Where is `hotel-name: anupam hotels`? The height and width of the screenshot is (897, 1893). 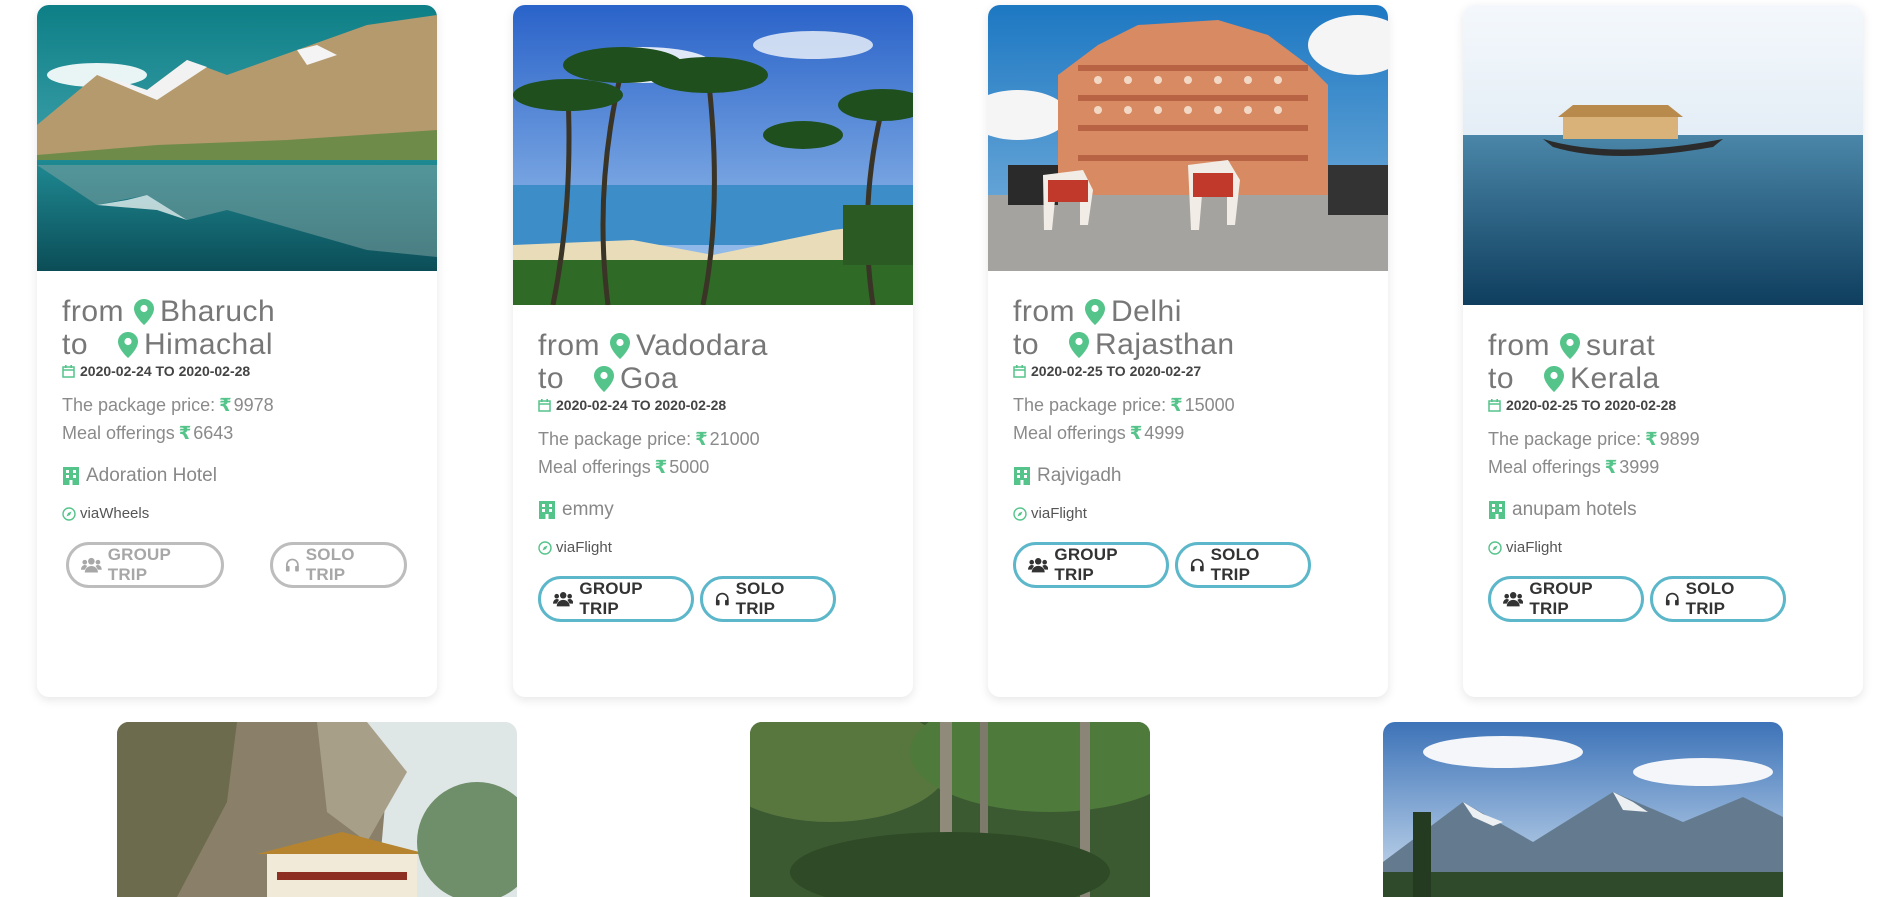 hotel-name: anupam hotels is located at coordinates (1574, 509).